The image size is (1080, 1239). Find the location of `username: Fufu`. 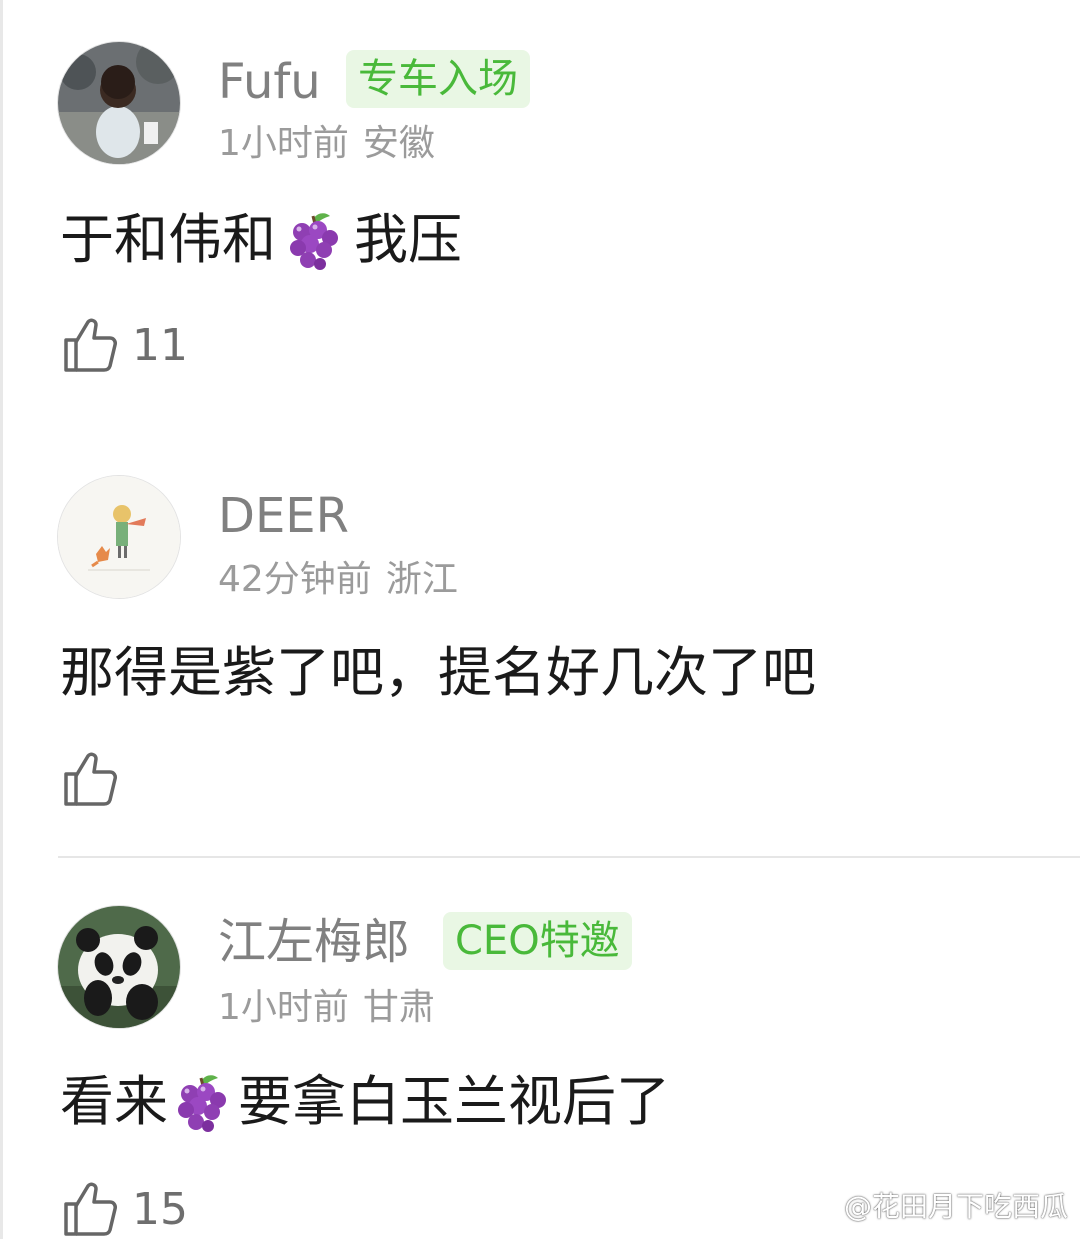

username: Fufu is located at coordinates (269, 82).